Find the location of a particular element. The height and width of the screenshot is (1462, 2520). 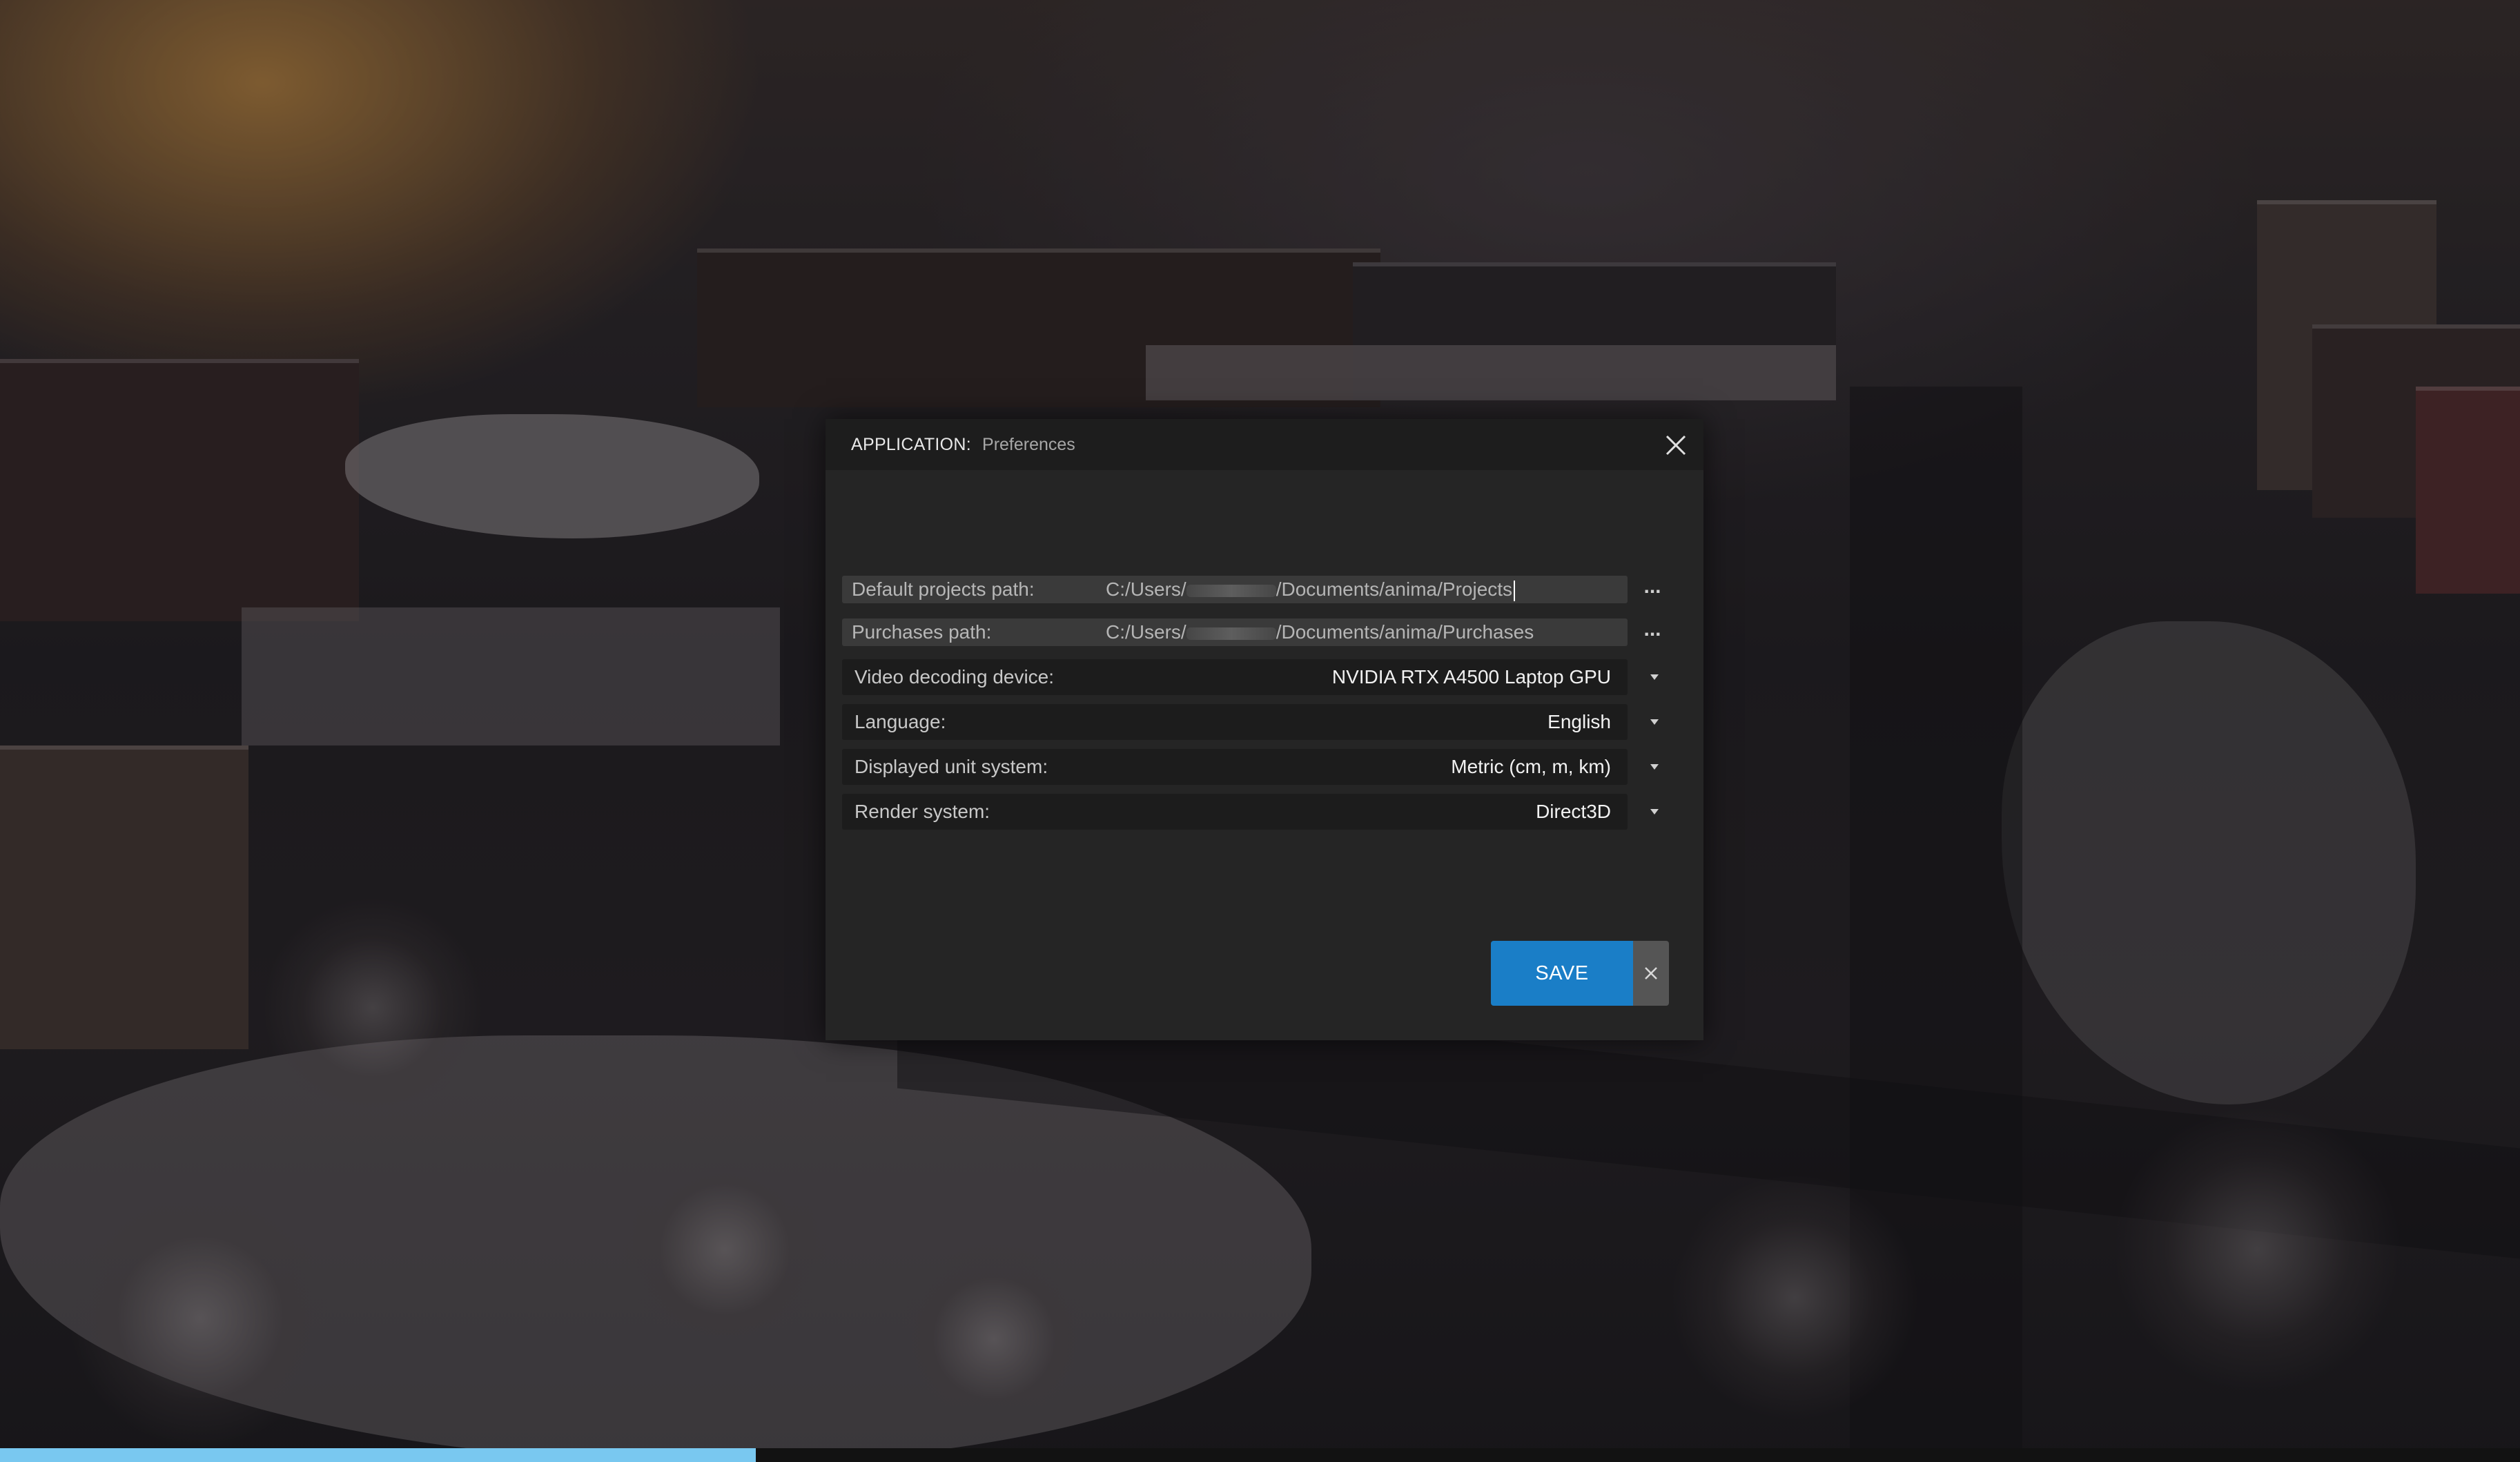

render-system-dropdown is located at coordinates (1655, 812).